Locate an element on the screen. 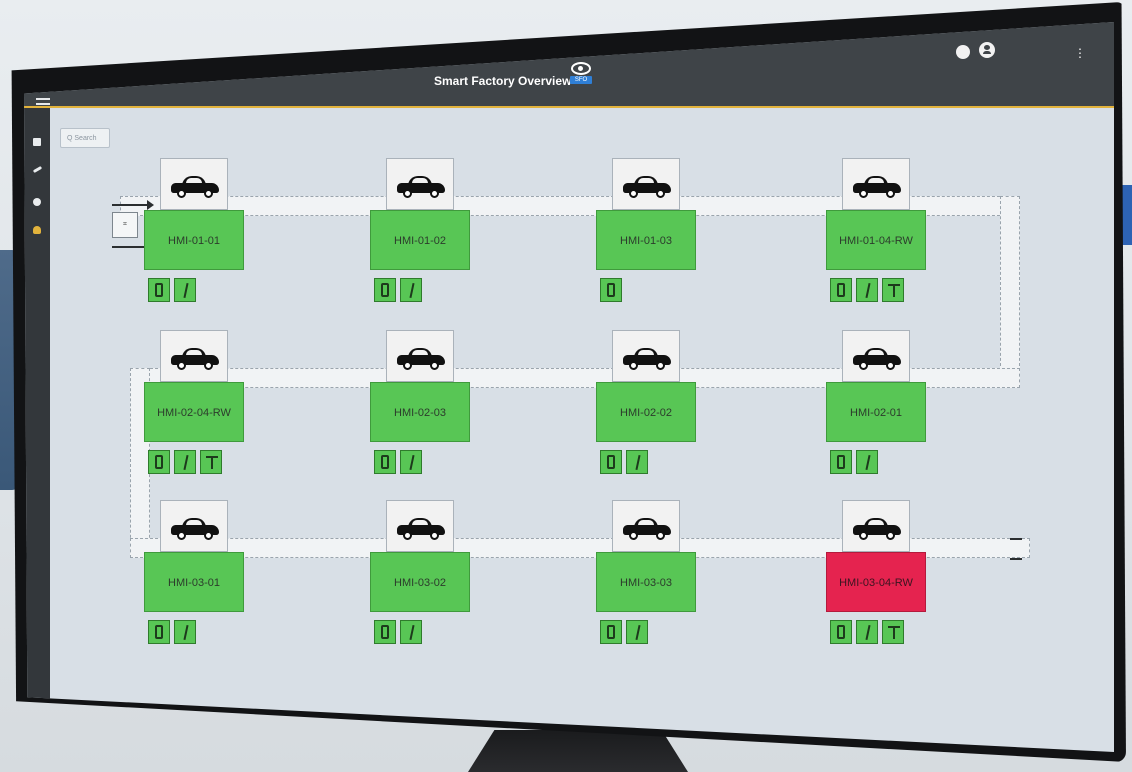 The width and height of the screenshot is (1132, 772). user-account-icon is located at coordinates (987, 50).